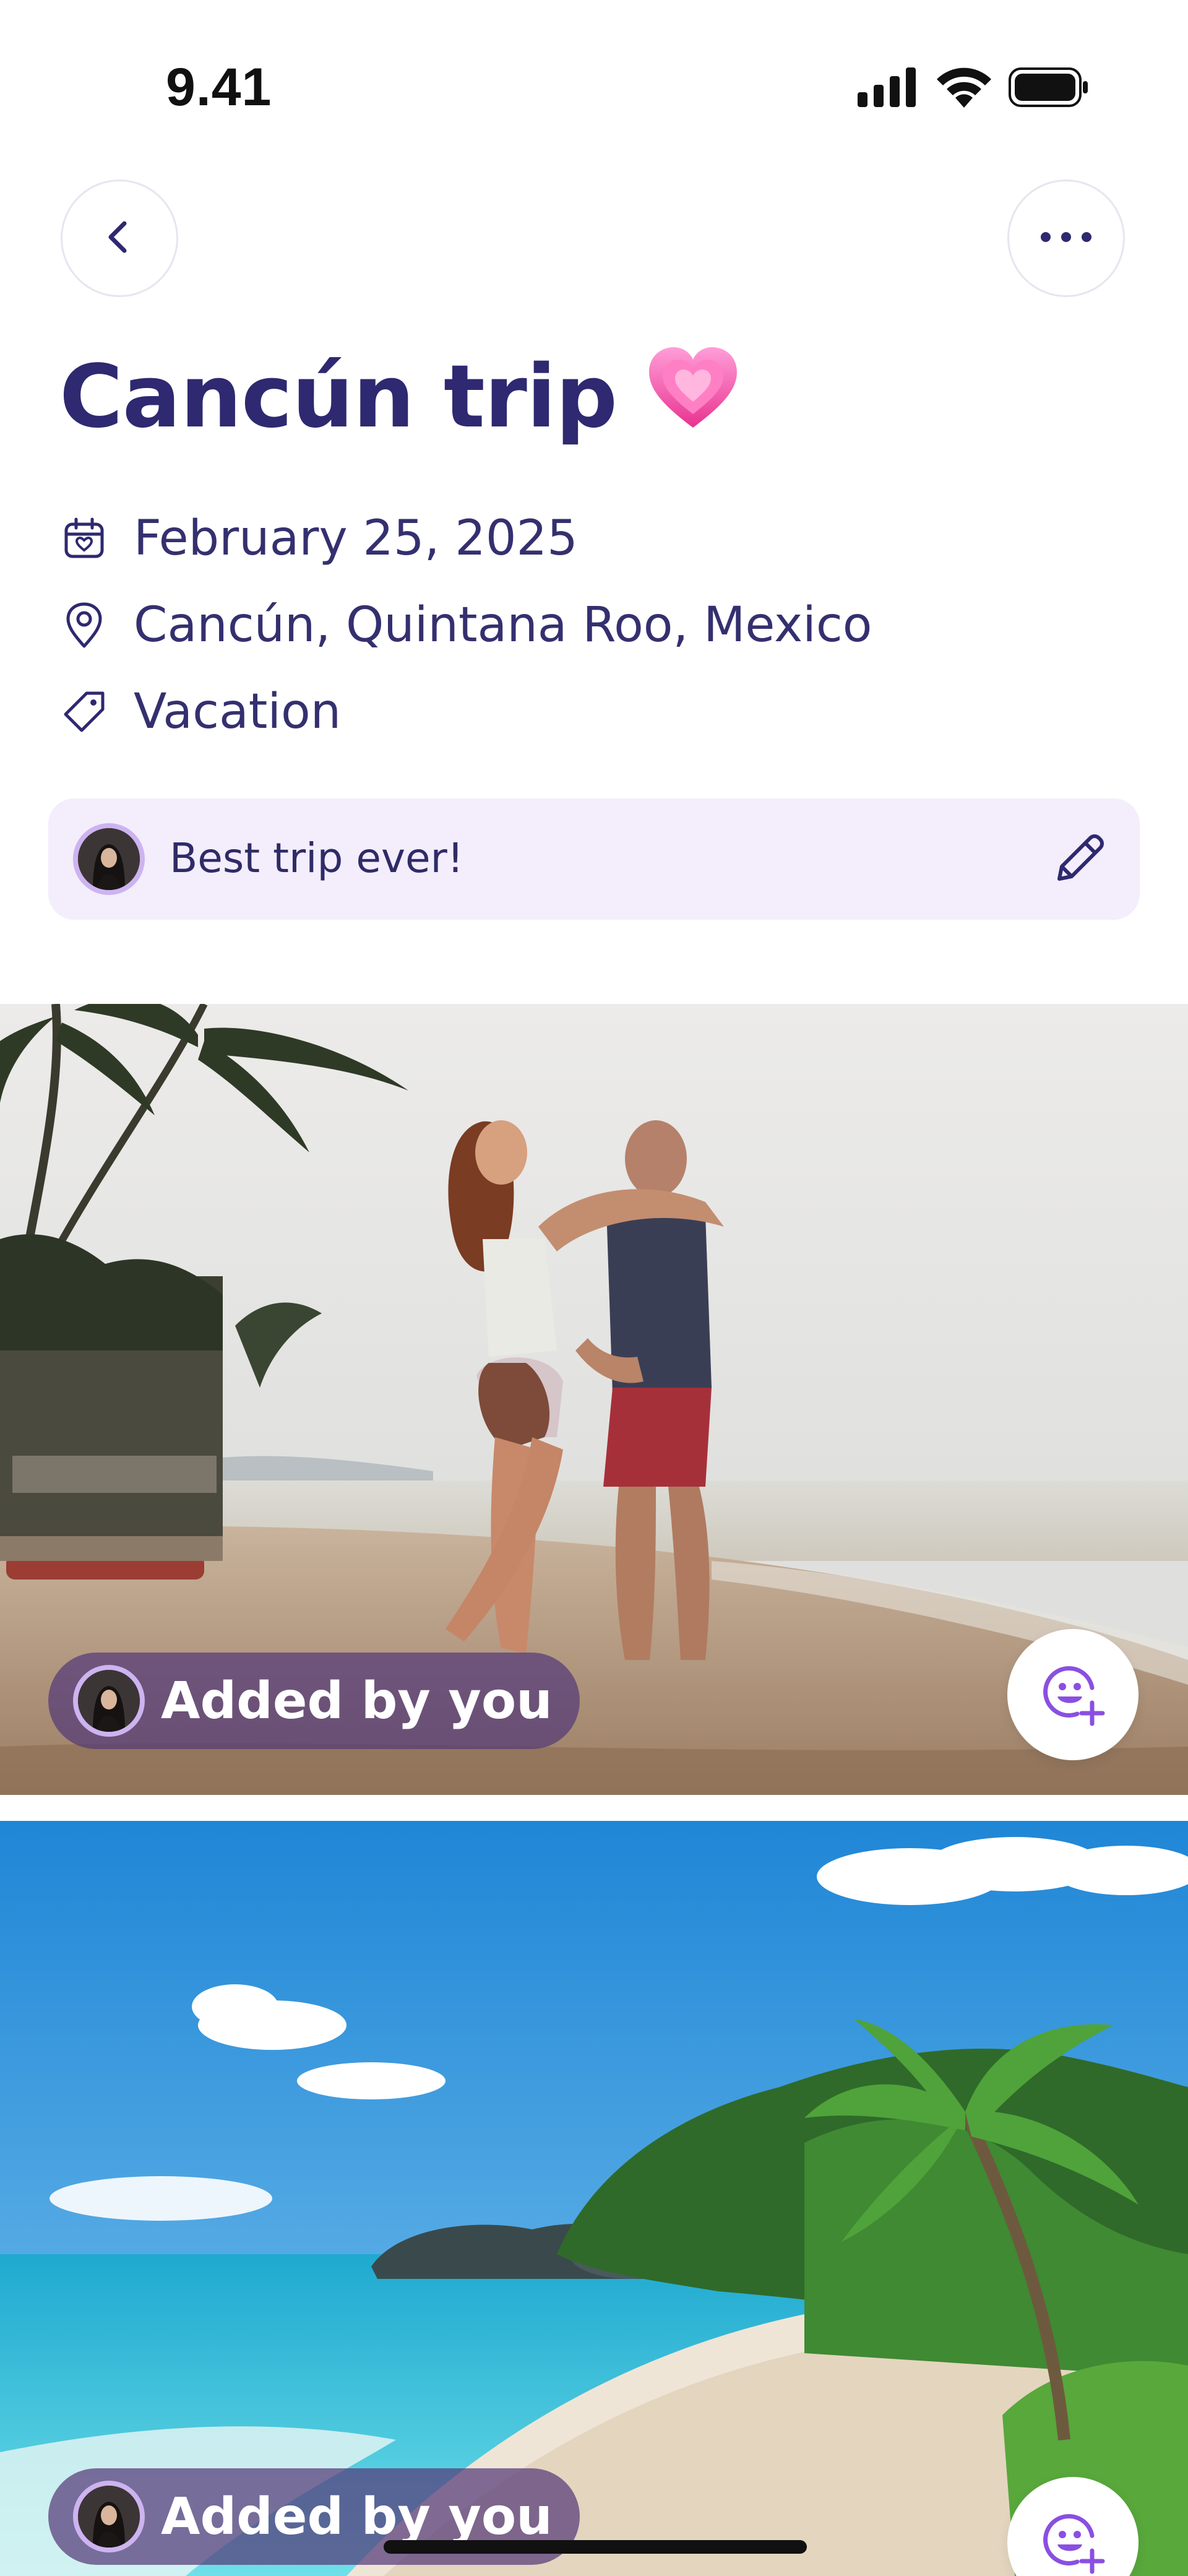  I want to click on trip-tag: Vacation, so click(238, 712).